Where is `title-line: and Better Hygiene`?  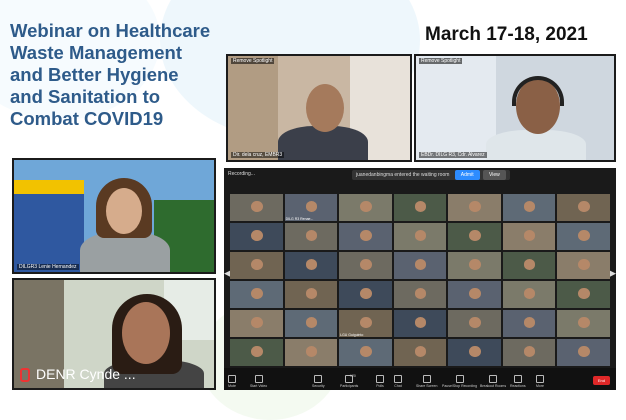
title-line: and Better Hygiene is located at coordinates (94, 74).